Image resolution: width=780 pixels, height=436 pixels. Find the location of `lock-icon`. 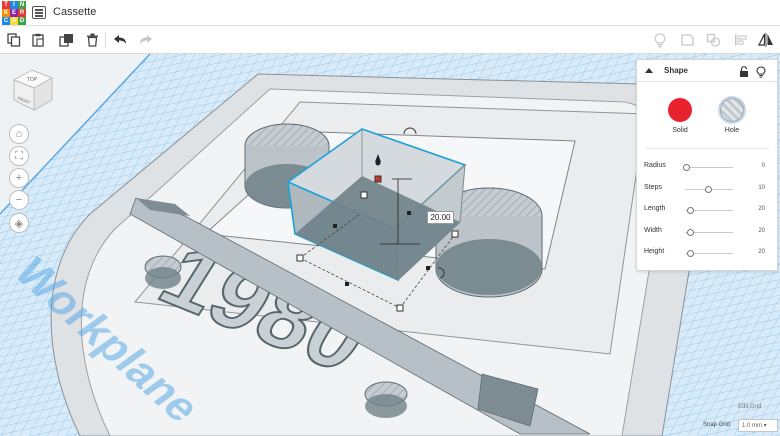

lock-icon is located at coordinates (744, 71).